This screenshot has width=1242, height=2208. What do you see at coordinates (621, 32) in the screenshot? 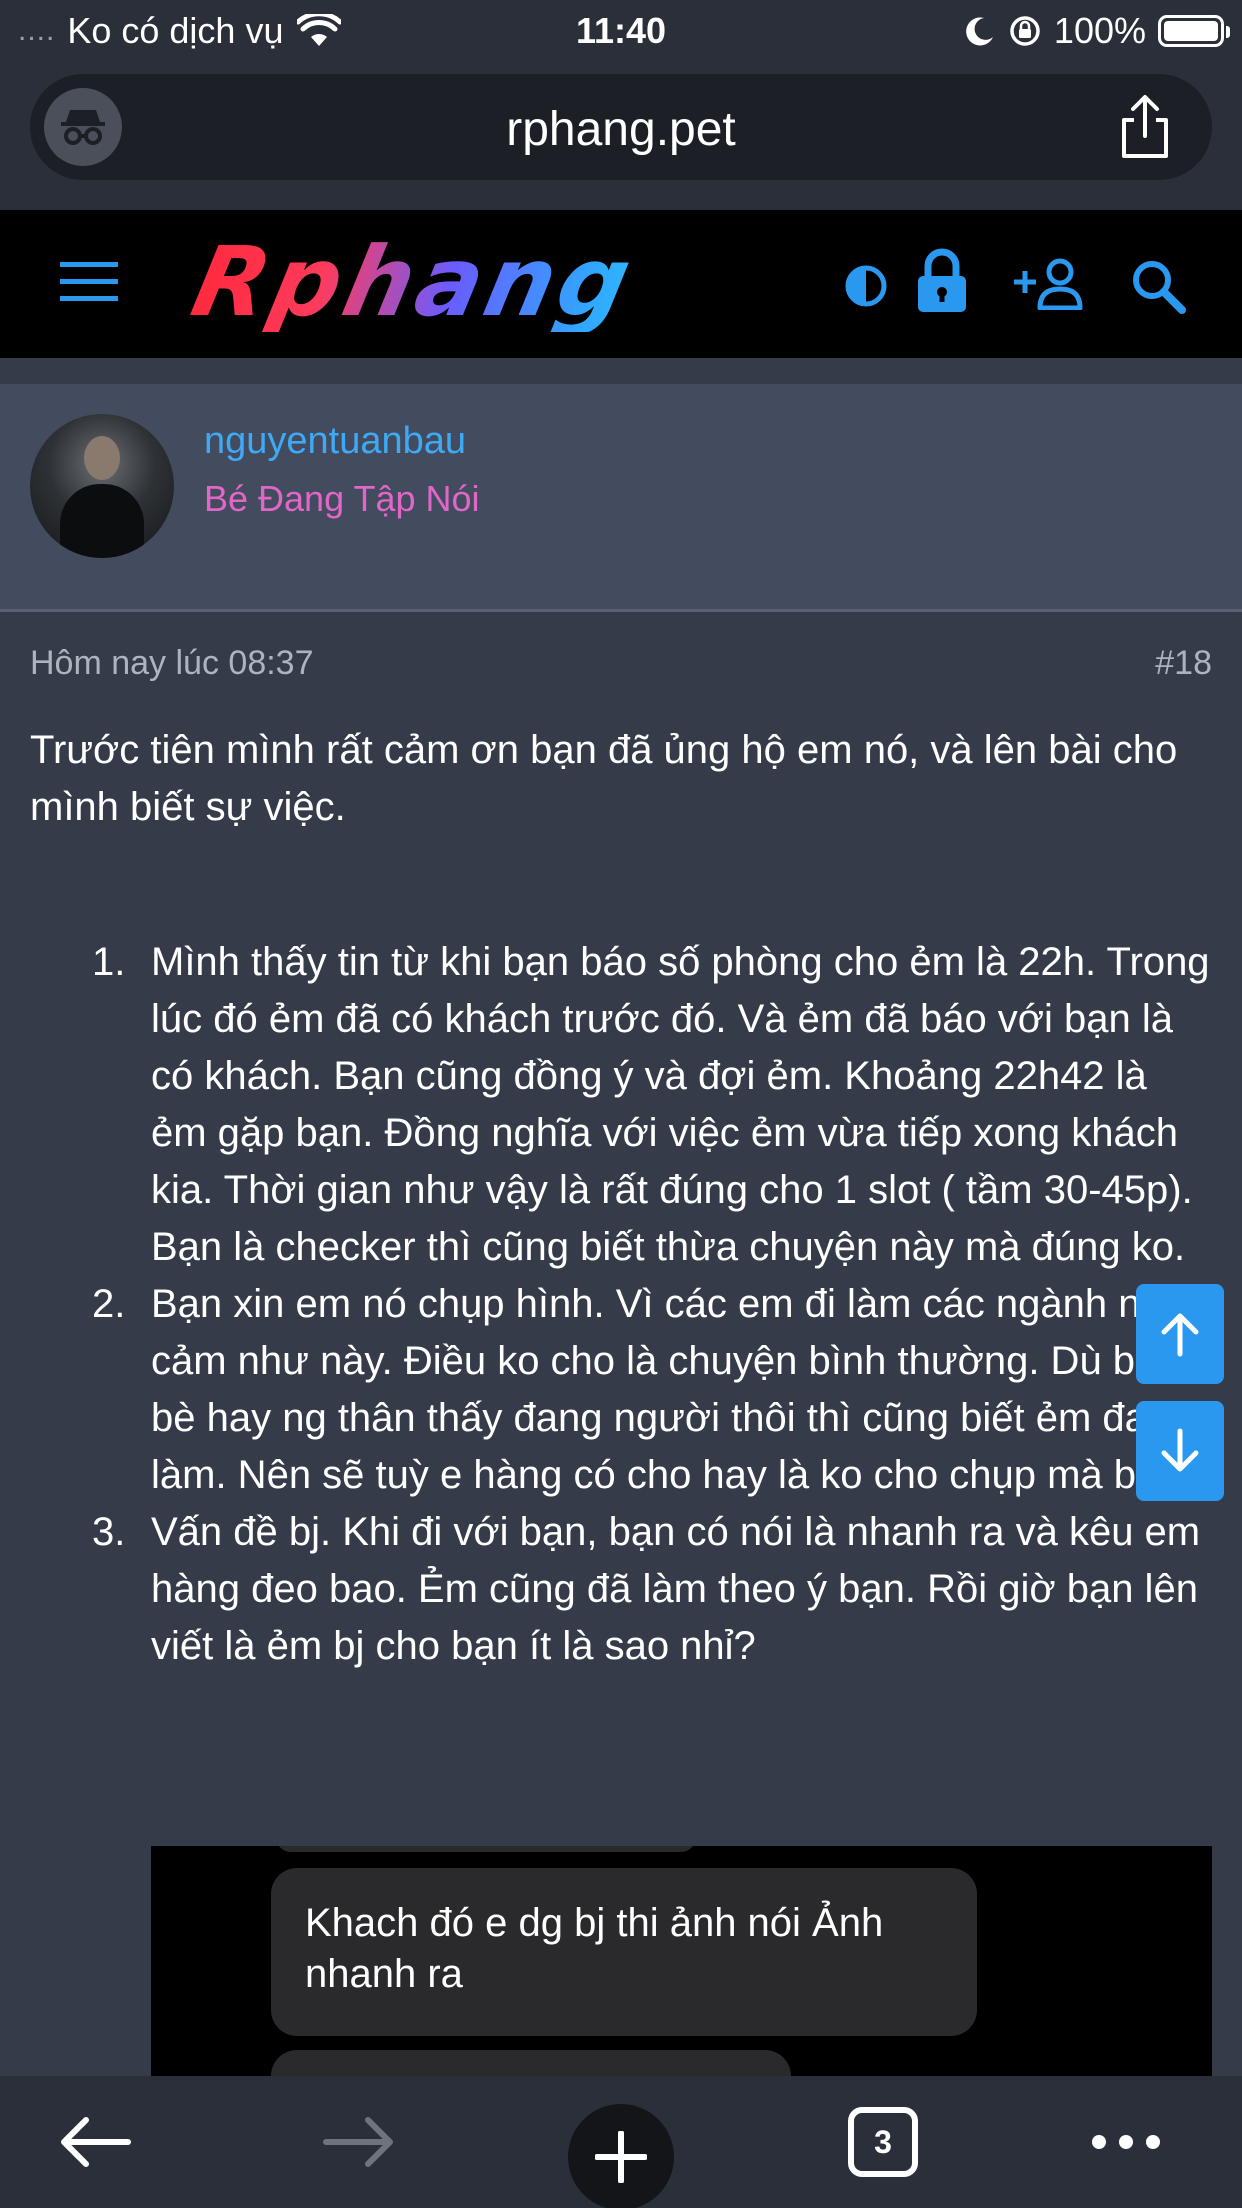
I see `status-bar: .... Ko có dịch vụ 11:40 100%` at bounding box center [621, 32].